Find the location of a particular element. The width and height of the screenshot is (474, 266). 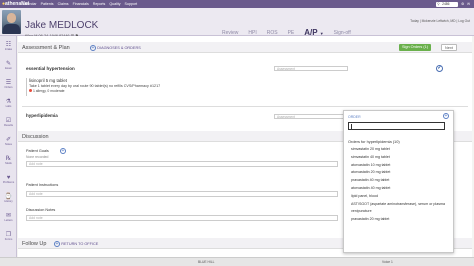

patient-photo is located at coordinates (11, 22).